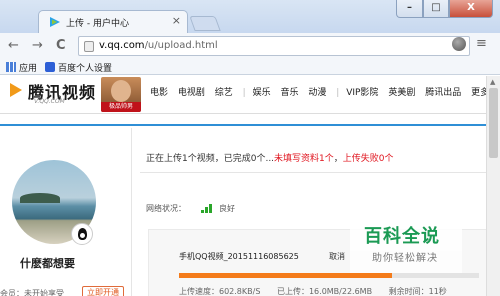 Image resolution: width=500 pixels, height=296 pixels. I want to click on network-label: 网络状况：, so click(166, 208).